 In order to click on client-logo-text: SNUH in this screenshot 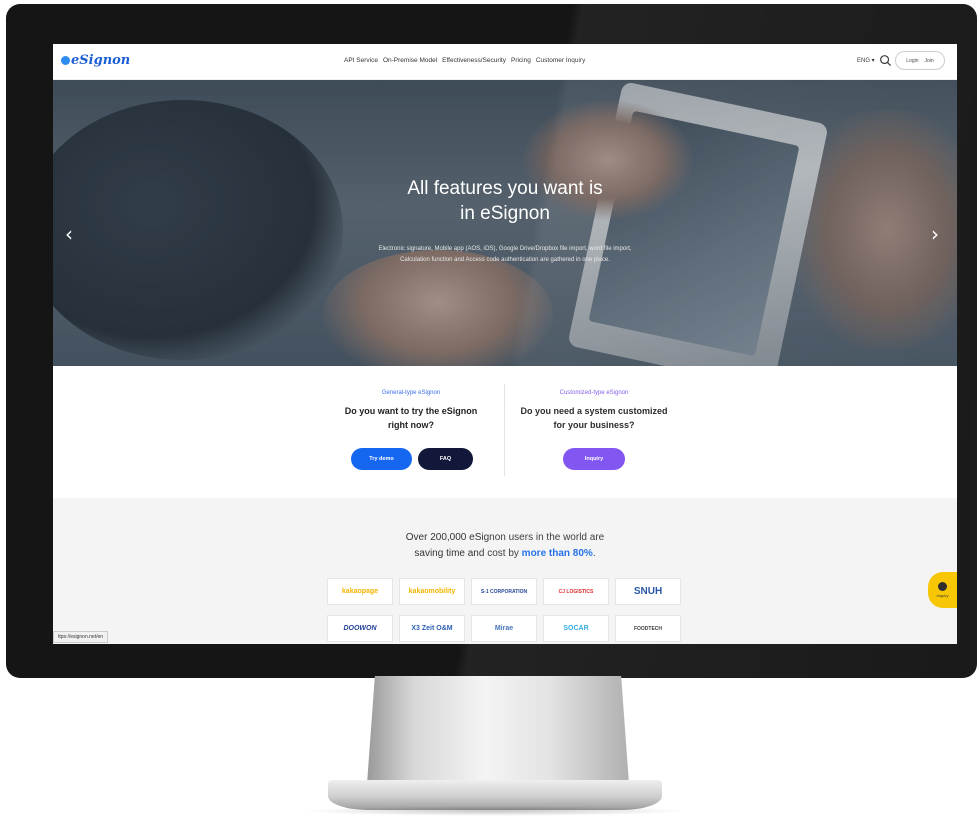, I will do `click(648, 591)`.